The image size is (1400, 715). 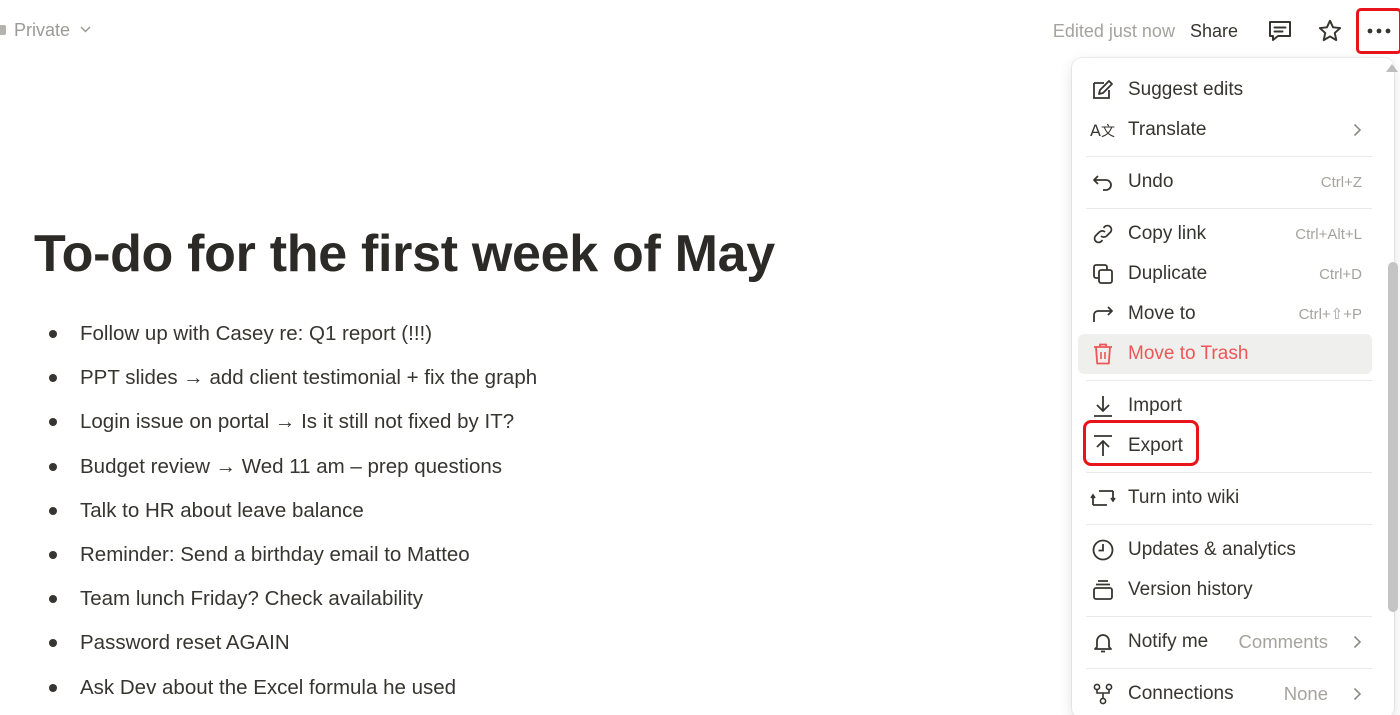 I want to click on list-item: Follow up with Casey re: Q1 report (!!!), so click(x=290, y=334).